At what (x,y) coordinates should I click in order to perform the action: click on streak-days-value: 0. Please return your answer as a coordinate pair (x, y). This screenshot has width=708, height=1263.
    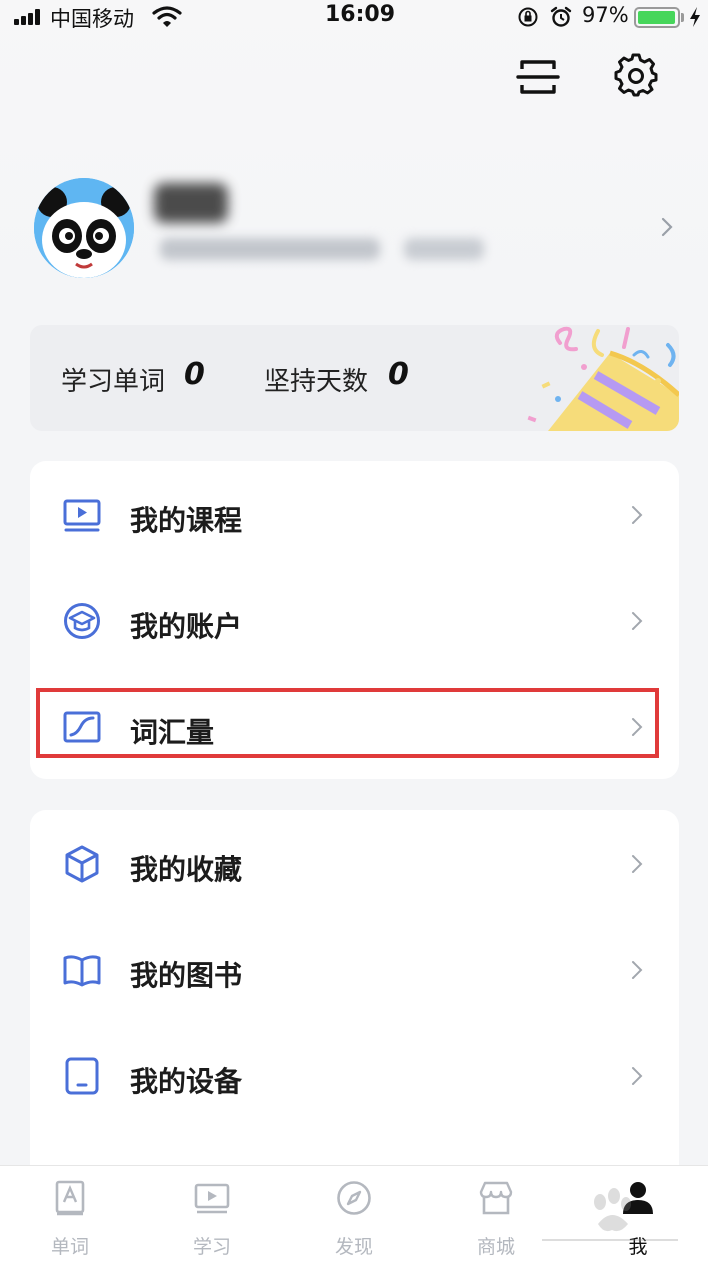
    Looking at the image, I should click on (398, 374).